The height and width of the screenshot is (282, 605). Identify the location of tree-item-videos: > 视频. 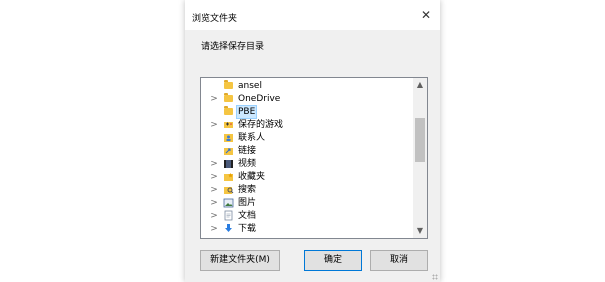
(307, 163).